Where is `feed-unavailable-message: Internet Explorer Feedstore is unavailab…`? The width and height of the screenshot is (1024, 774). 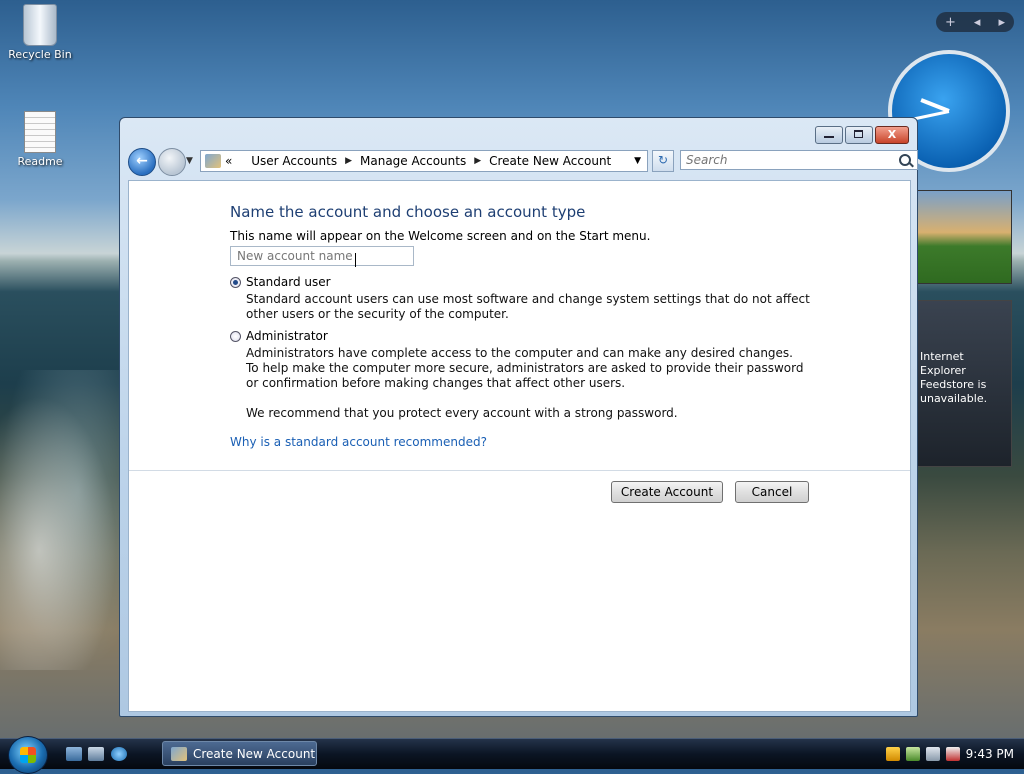
feed-unavailable-message: Internet Explorer Feedstore is unavailab… is located at coordinates (954, 377).